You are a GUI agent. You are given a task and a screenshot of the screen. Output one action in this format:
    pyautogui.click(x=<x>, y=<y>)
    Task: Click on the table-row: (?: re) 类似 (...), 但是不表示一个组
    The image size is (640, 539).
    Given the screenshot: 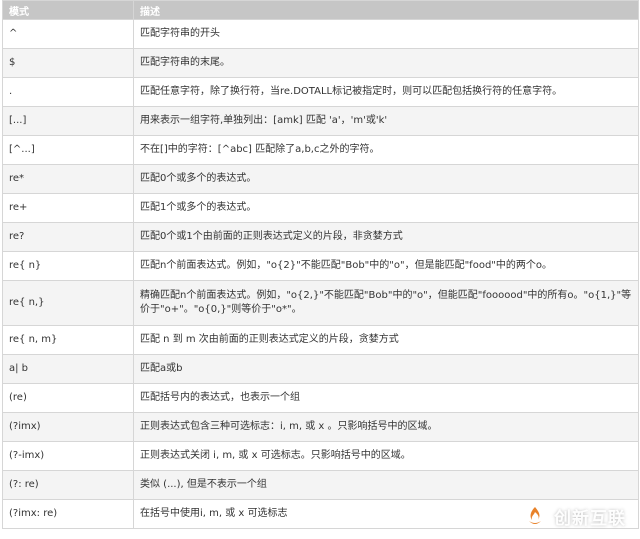 What is the action you would take?
    pyautogui.click(x=320, y=485)
    